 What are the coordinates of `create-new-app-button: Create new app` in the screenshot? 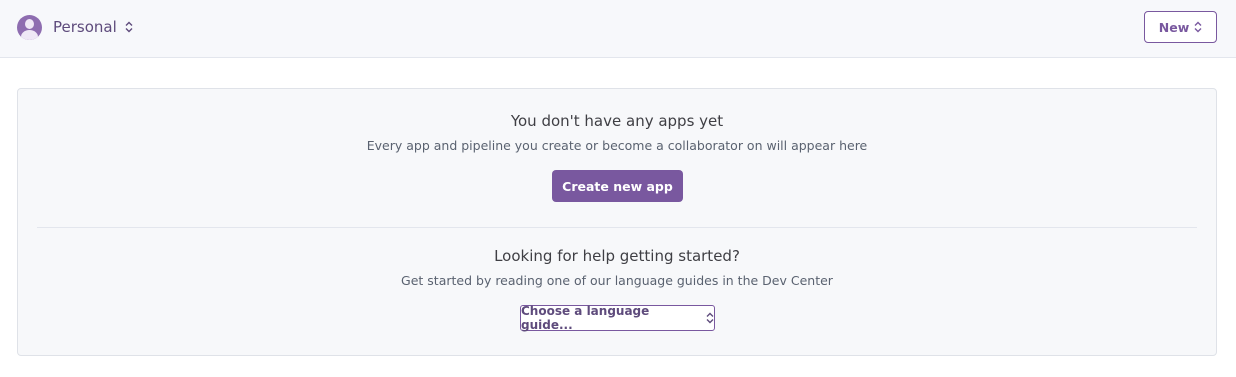 It's located at (617, 186).